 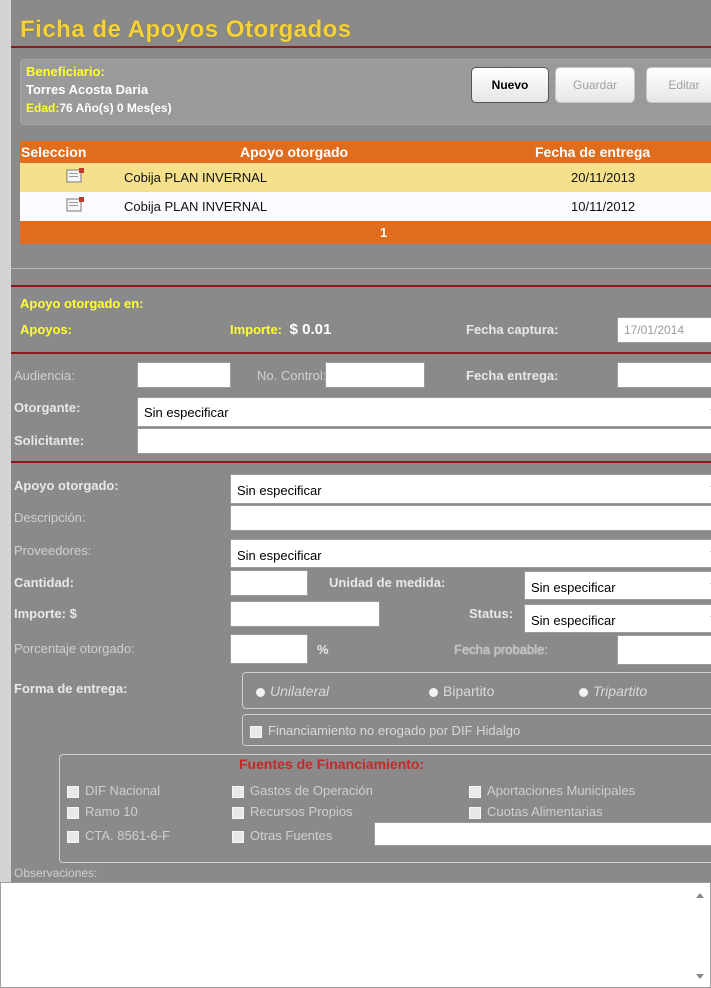 I want to click on checkbox-label: Gastos de Operación, so click(x=311, y=790).